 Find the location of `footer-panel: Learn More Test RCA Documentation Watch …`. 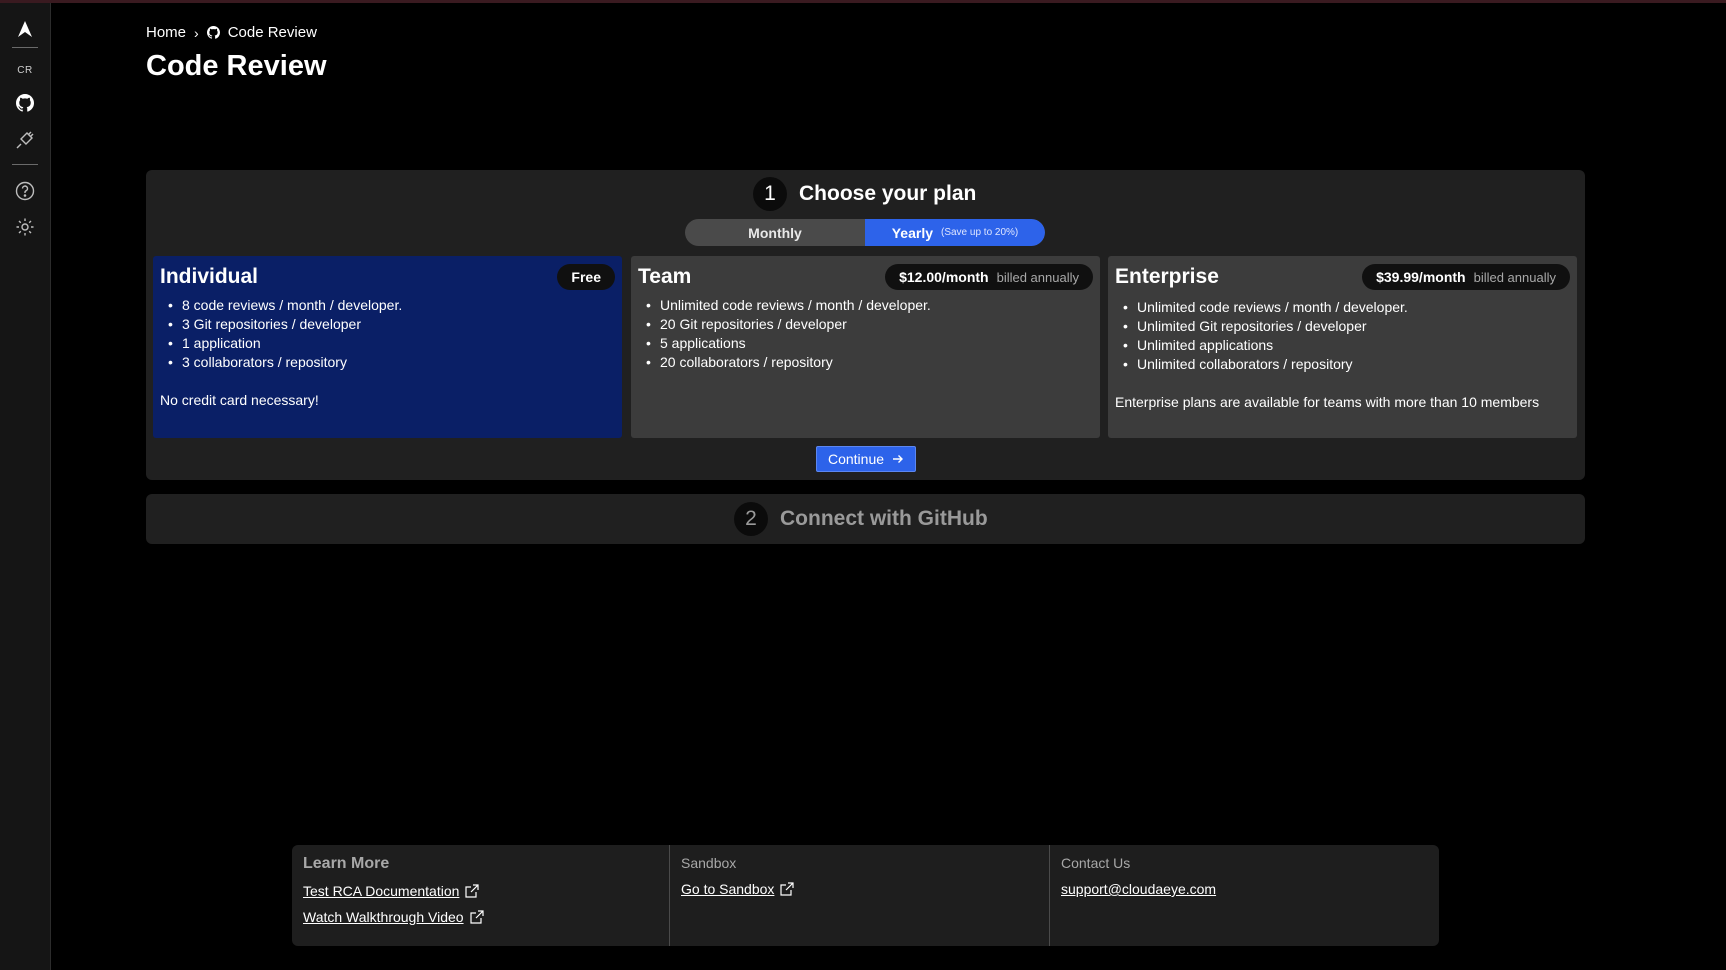

footer-panel: Learn More Test RCA Documentation Watch … is located at coordinates (865, 895).